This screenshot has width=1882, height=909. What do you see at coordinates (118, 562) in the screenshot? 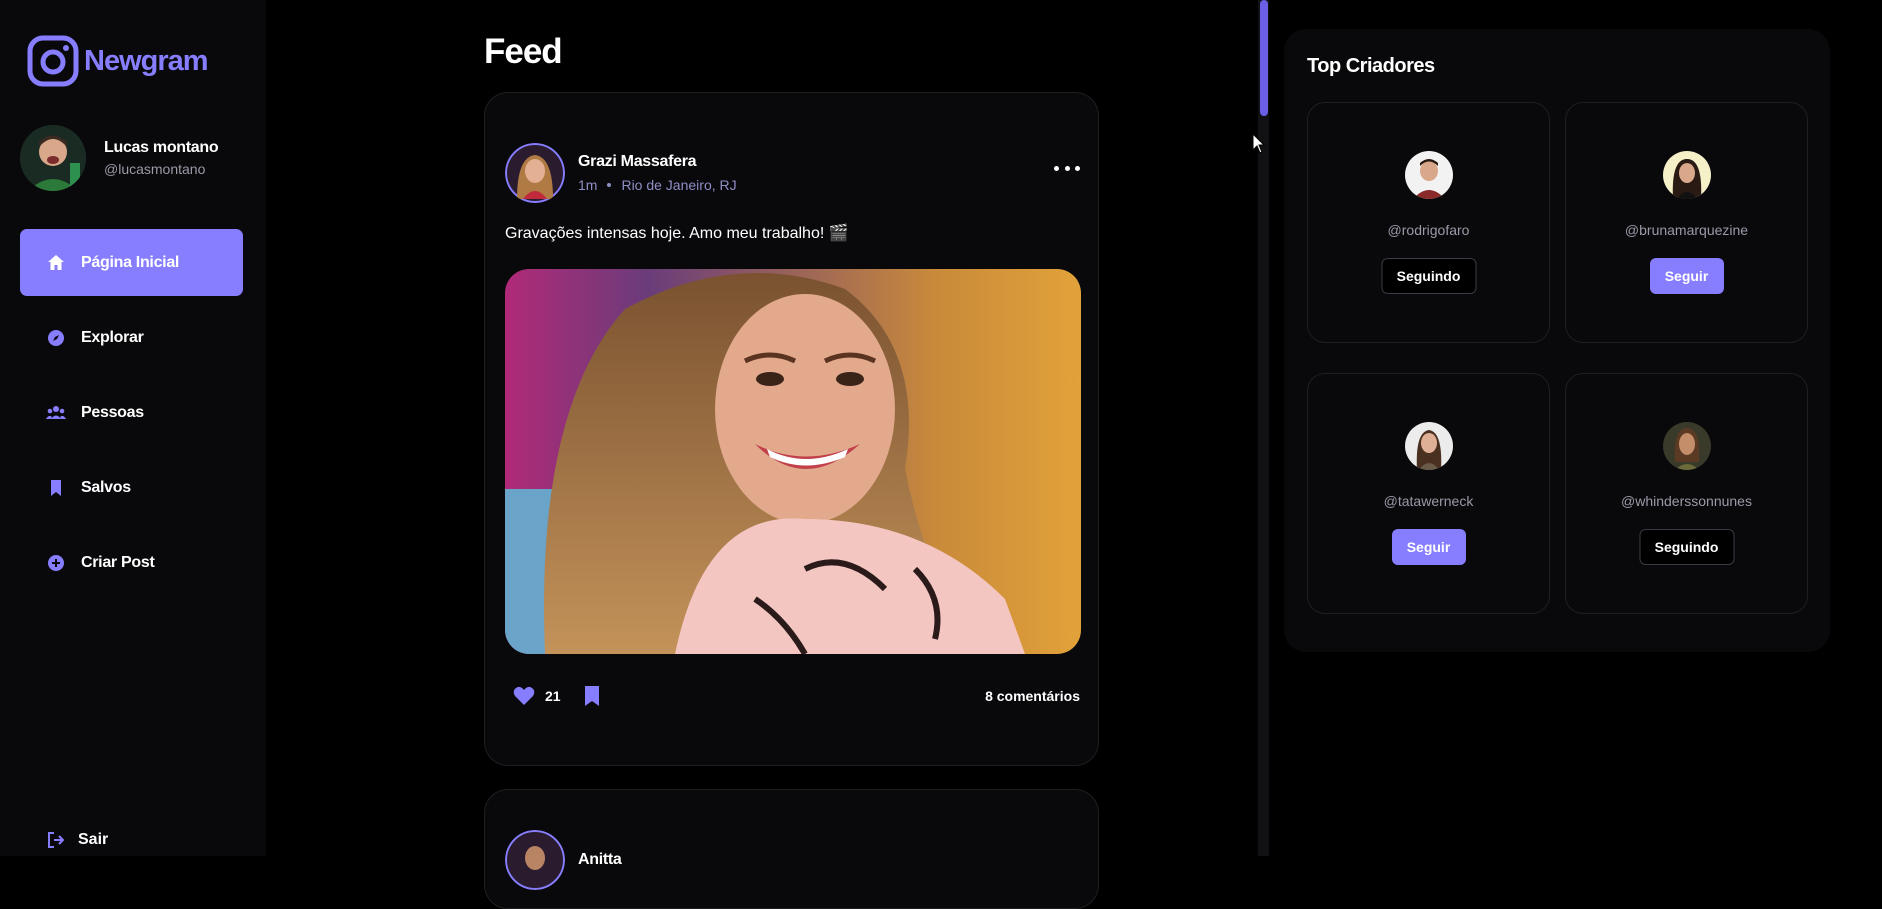
I see `nav-label-create-post: Criar Post` at bounding box center [118, 562].